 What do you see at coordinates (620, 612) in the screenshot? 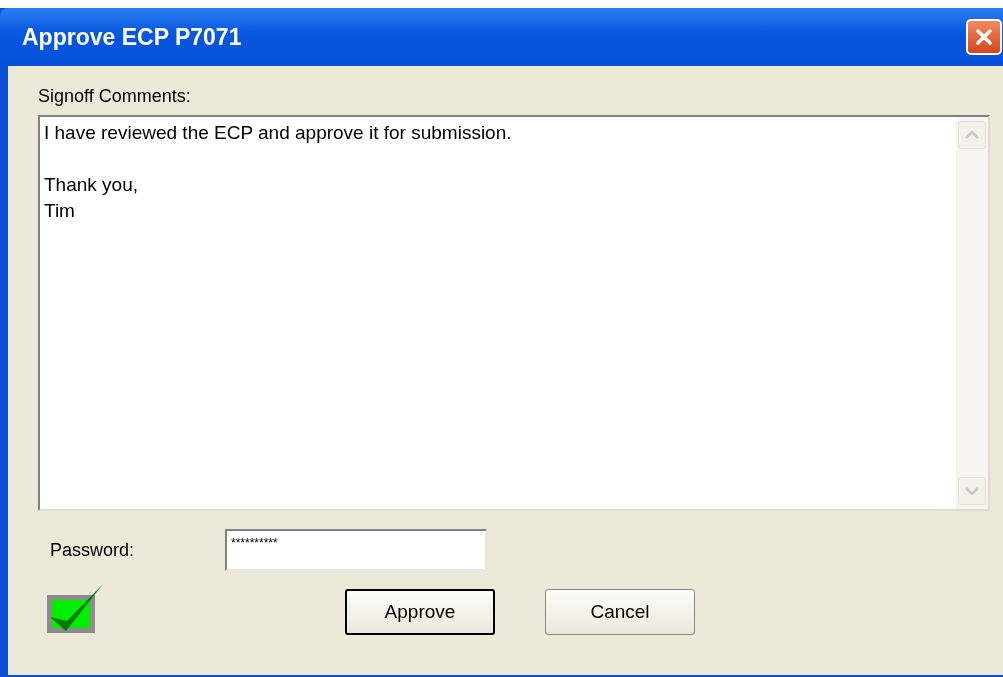
I see `cancel-button: Cancel` at bounding box center [620, 612].